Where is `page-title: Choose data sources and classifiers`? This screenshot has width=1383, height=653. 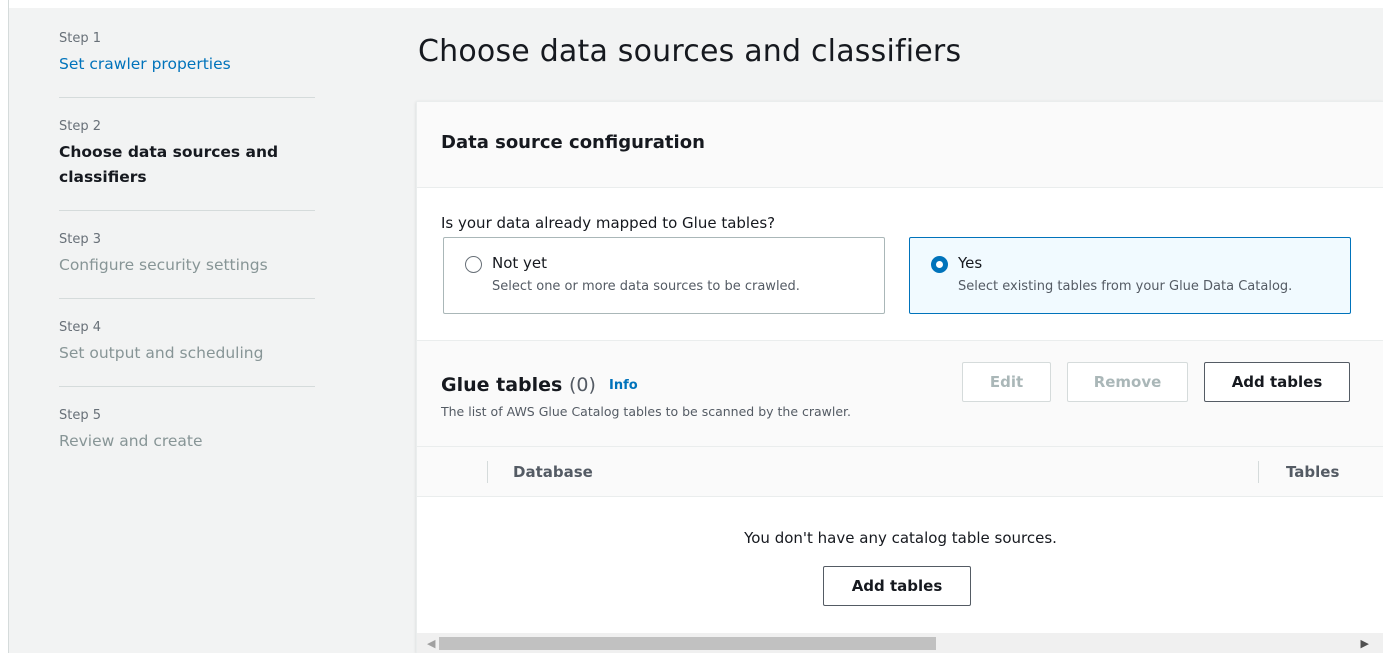 page-title: Choose data sources and classifiers is located at coordinates (690, 51).